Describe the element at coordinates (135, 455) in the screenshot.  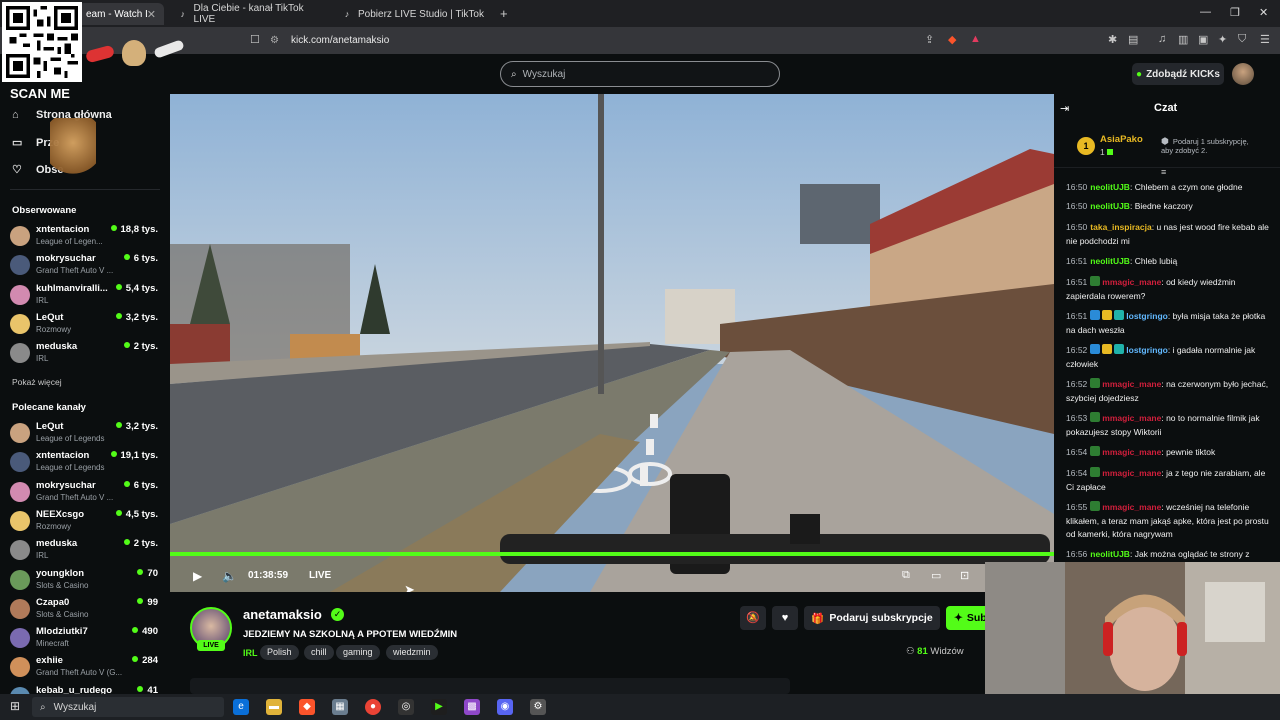
I see `channel-viewers: 19,1 tys.` at that location.